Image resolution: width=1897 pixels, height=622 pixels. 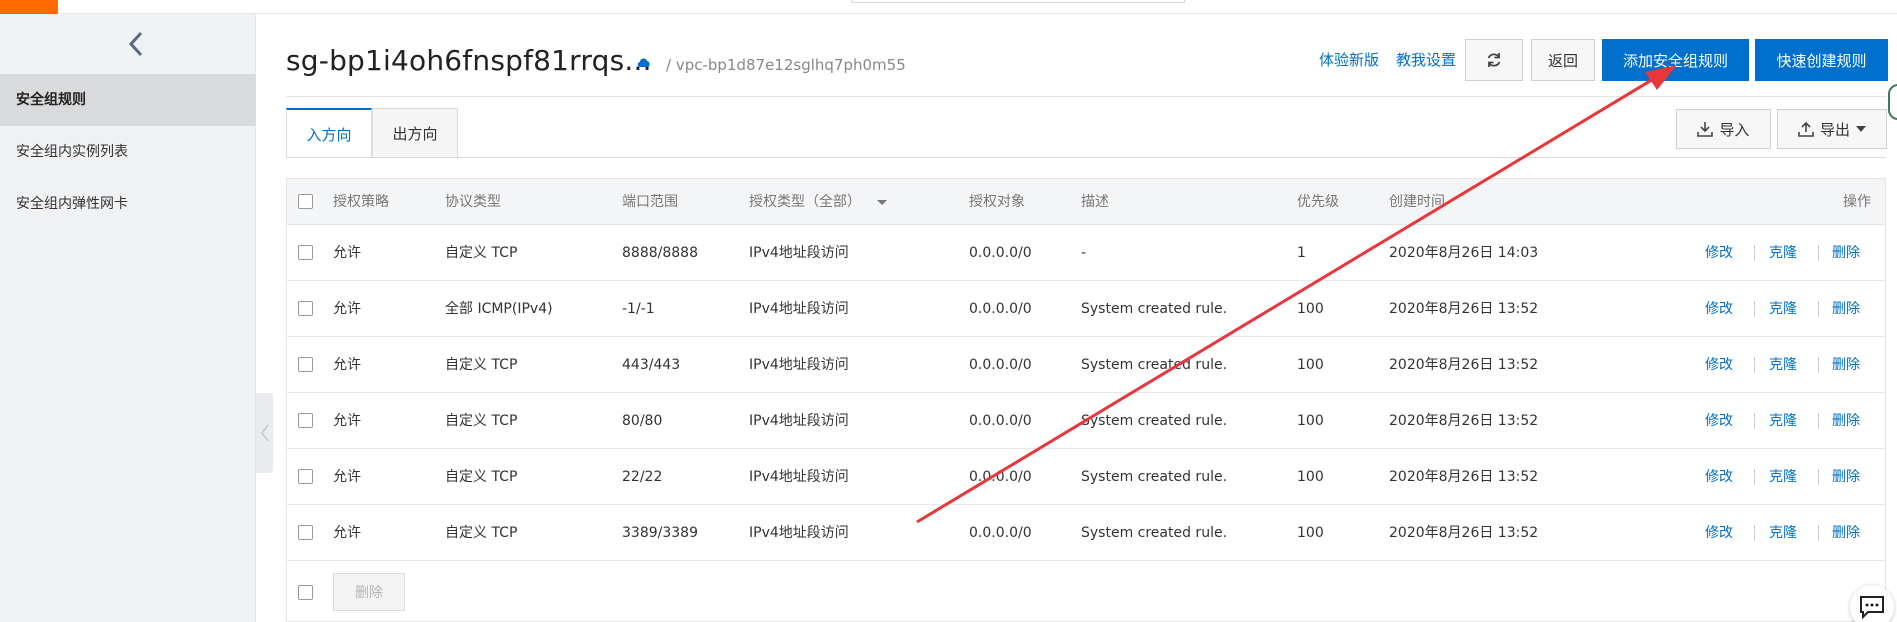 I want to click on cell-protocol: 全部 ICMP(IPv4), so click(x=499, y=309).